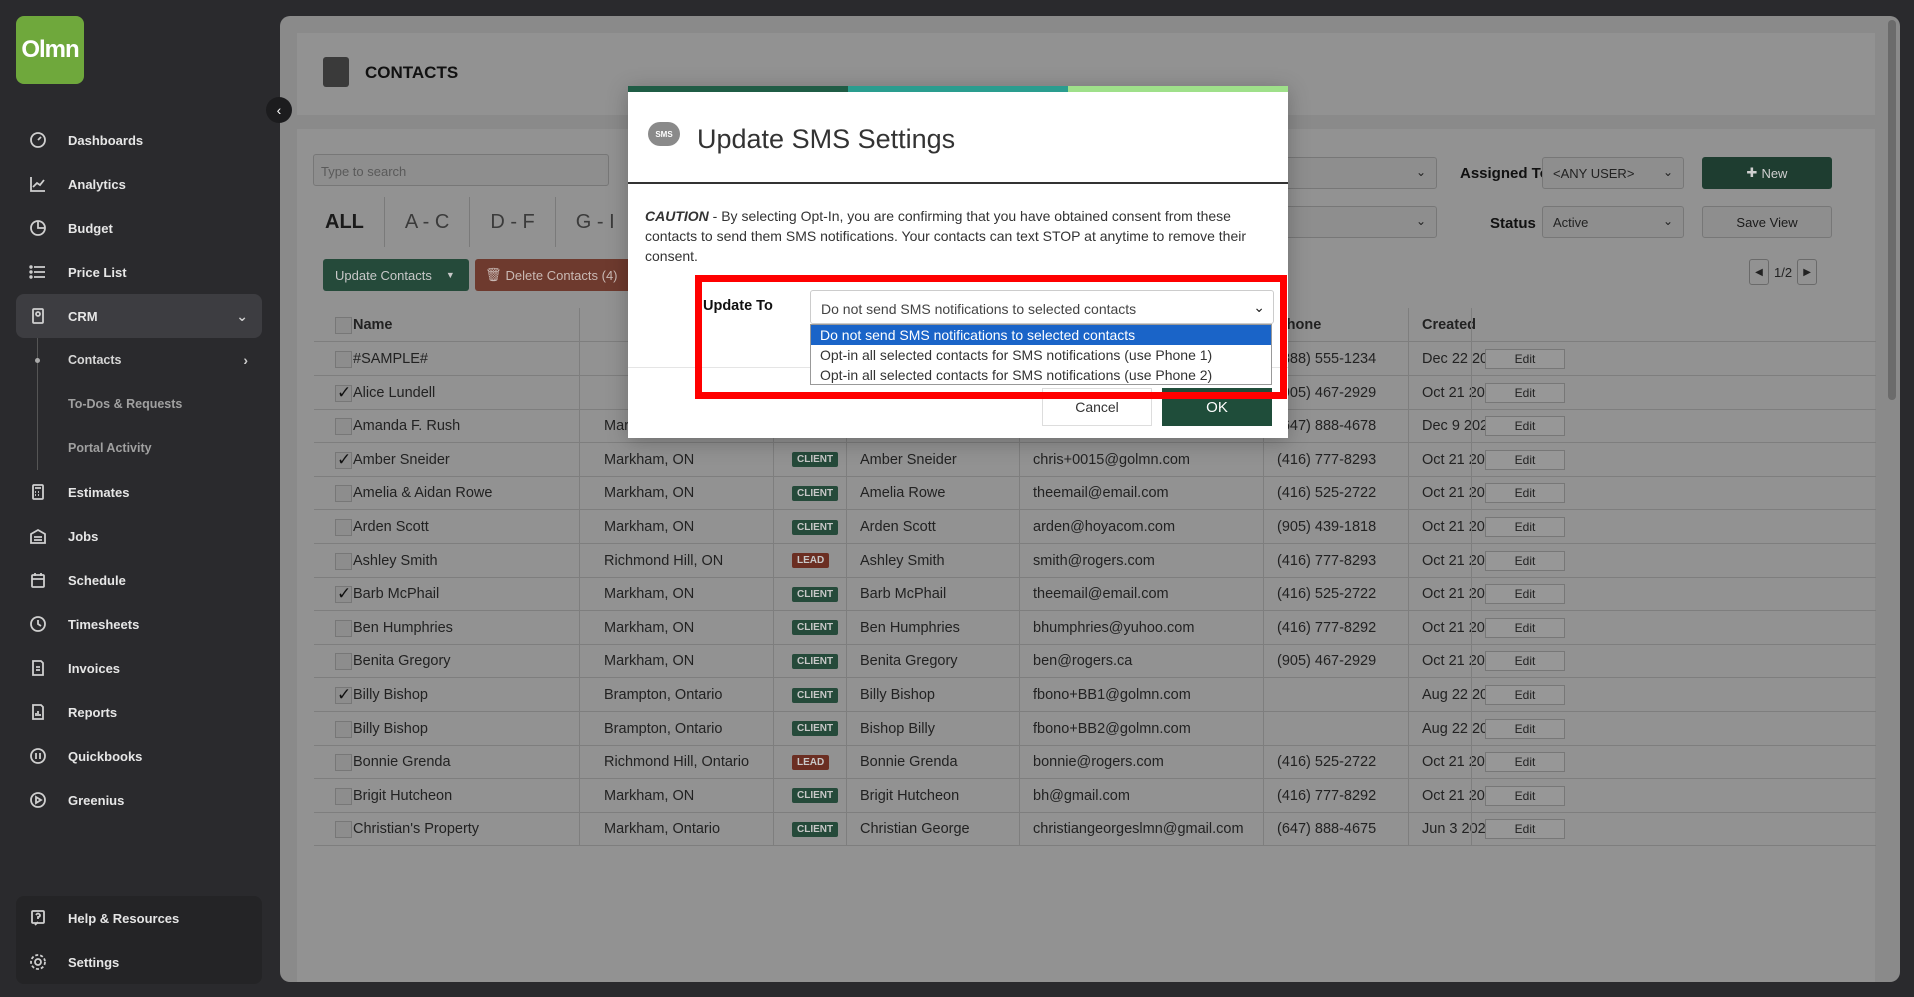 Image resolution: width=1914 pixels, height=997 pixels. I want to click on assigned-to-select: <ANY USER> ⌄, so click(1613, 173).